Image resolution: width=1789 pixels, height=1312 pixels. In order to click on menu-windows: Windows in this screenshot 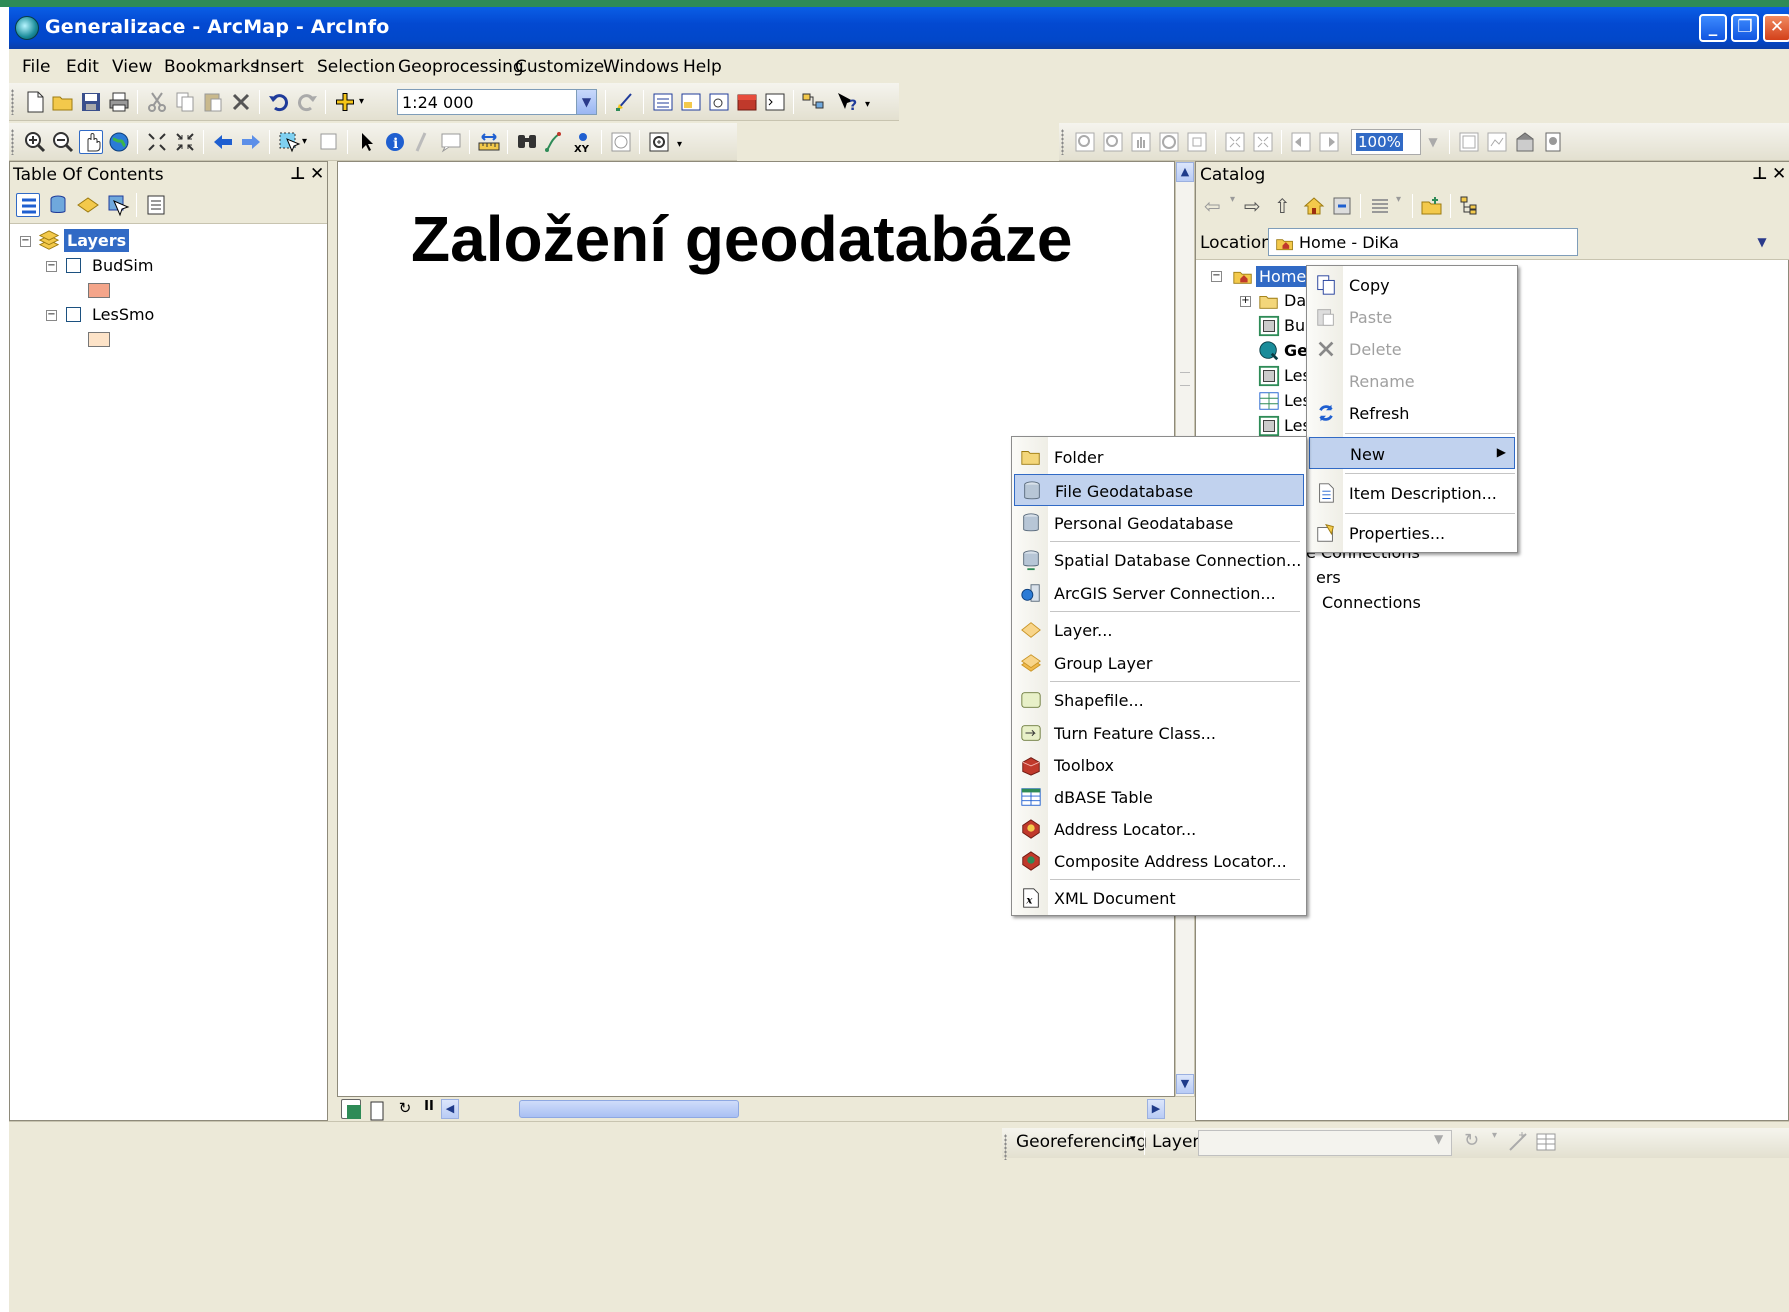, I will do `click(641, 67)`.